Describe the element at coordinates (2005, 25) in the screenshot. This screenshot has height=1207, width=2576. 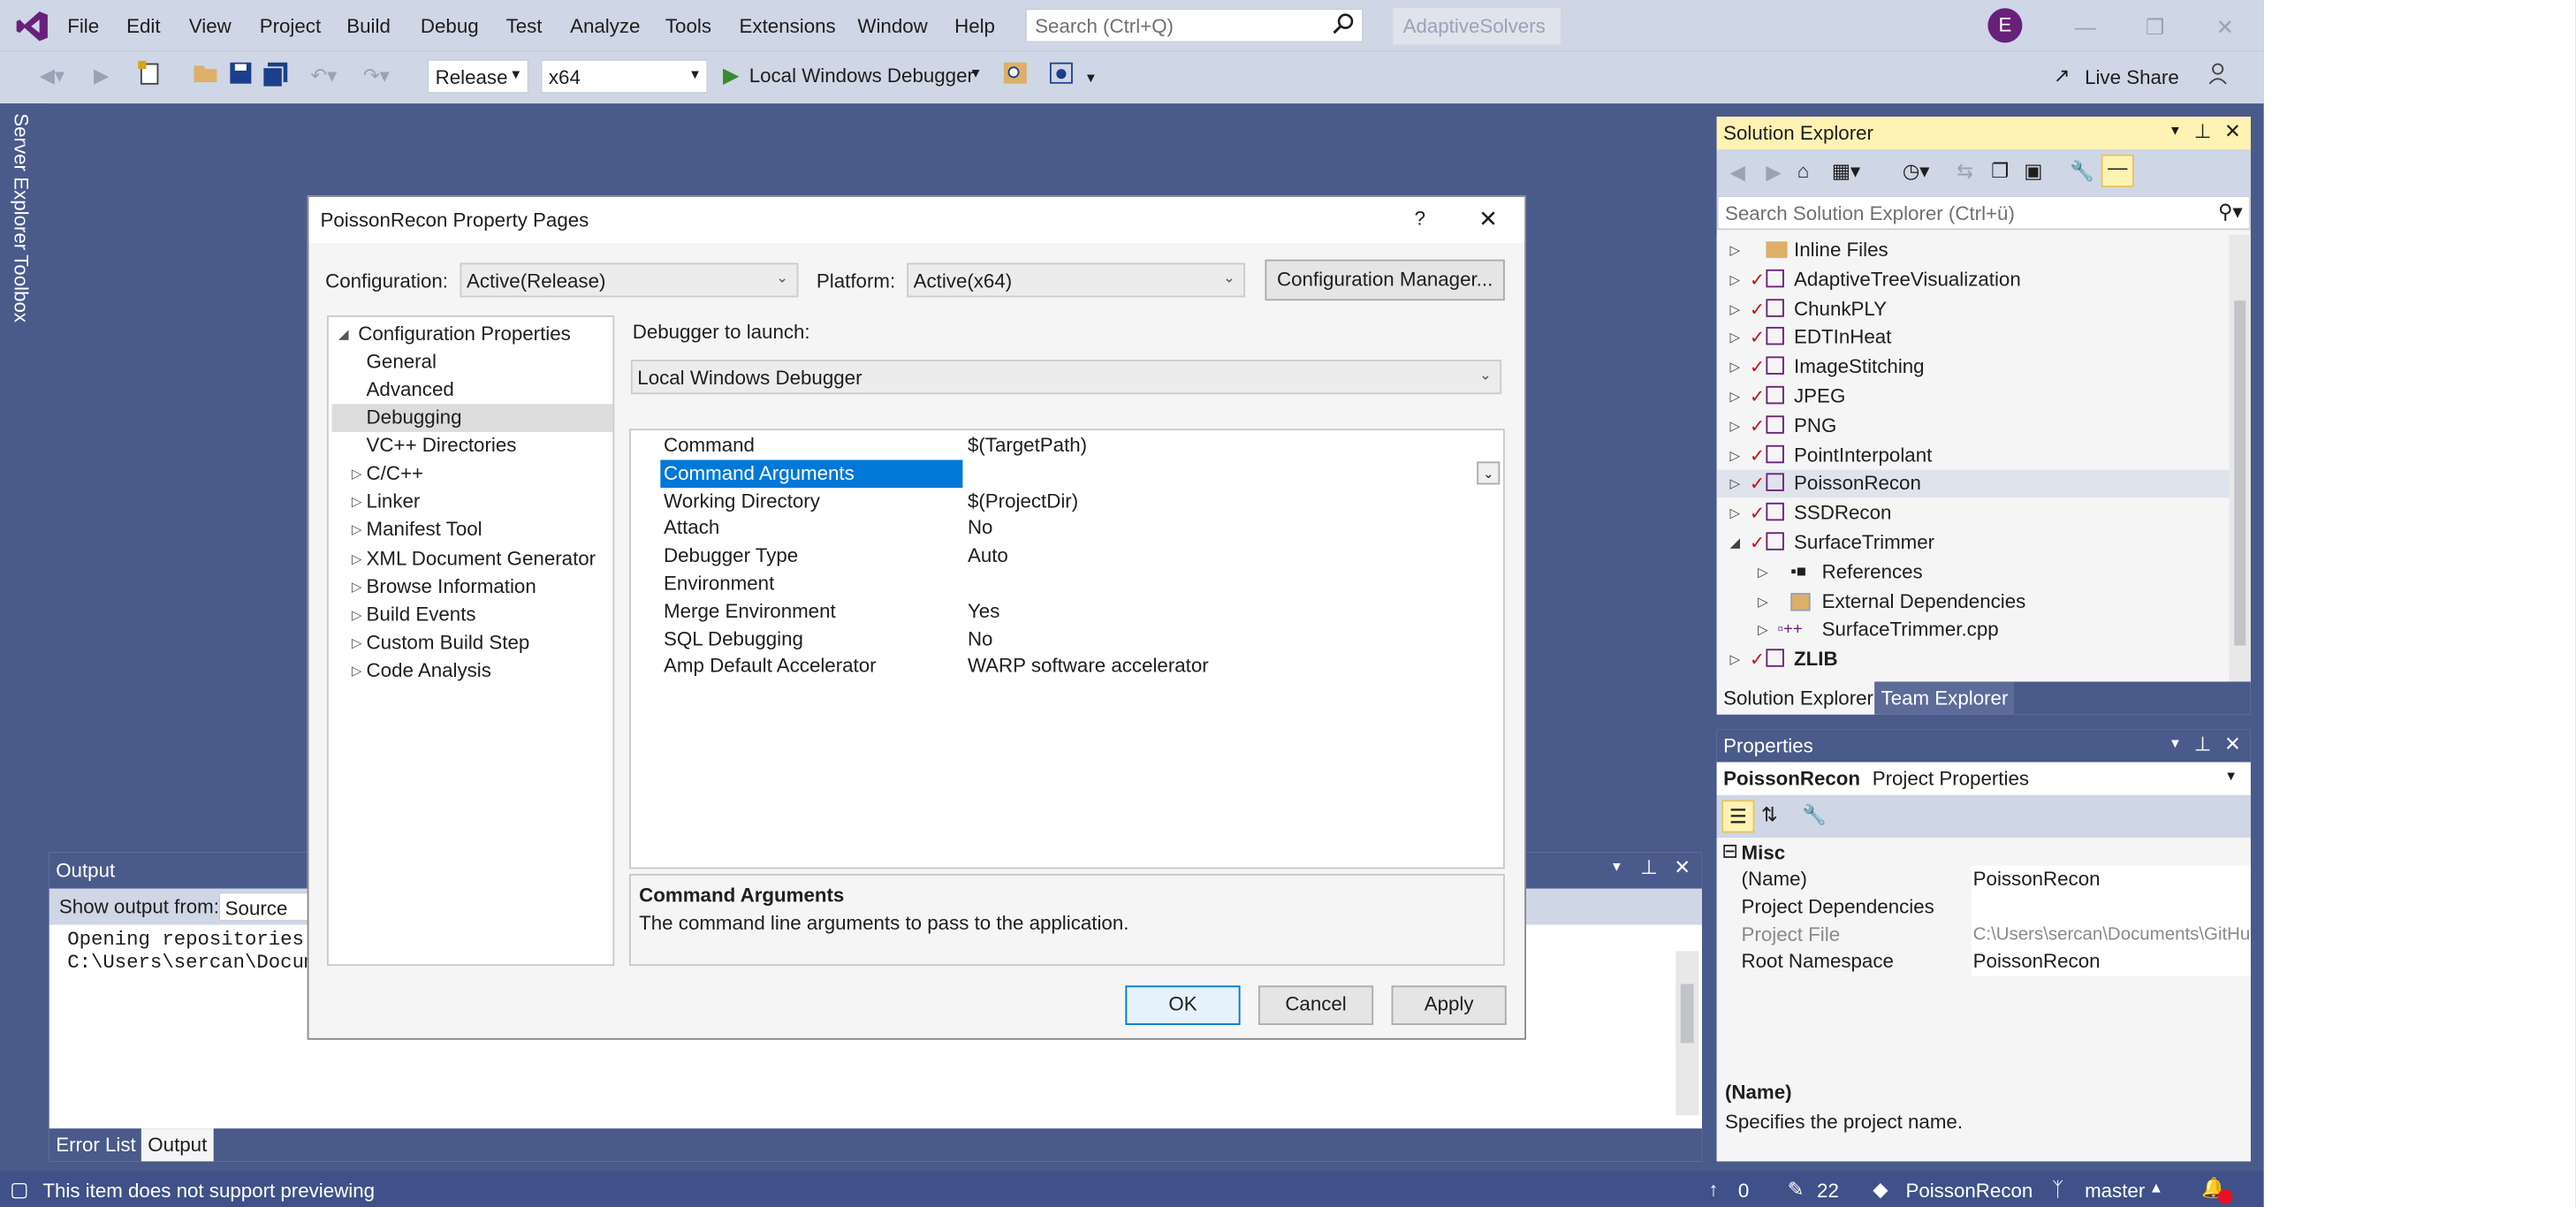
I see `account-avatar: E` at that location.